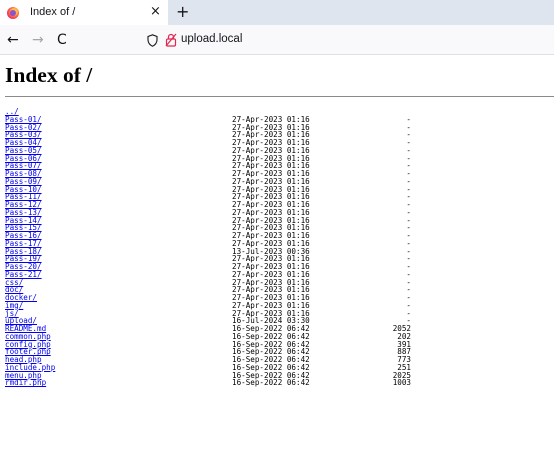 The width and height of the screenshot is (554, 460). What do you see at coordinates (25, 383) in the screenshot?
I see `file-link: rmdir.php` at bounding box center [25, 383].